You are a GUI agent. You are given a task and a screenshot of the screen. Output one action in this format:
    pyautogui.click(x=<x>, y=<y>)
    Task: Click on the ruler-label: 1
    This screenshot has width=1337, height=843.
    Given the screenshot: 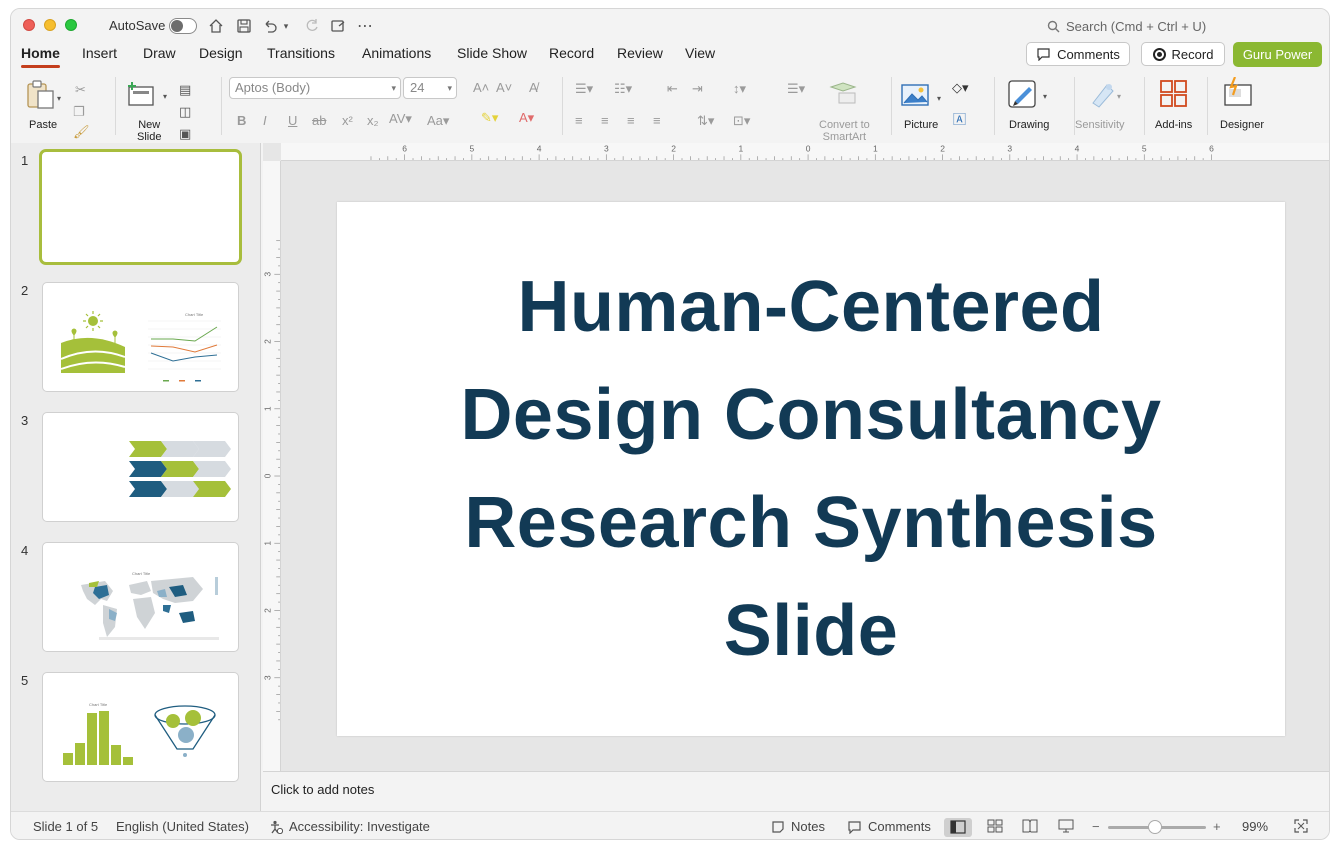 What is the action you would take?
    pyautogui.click(x=740, y=149)
    